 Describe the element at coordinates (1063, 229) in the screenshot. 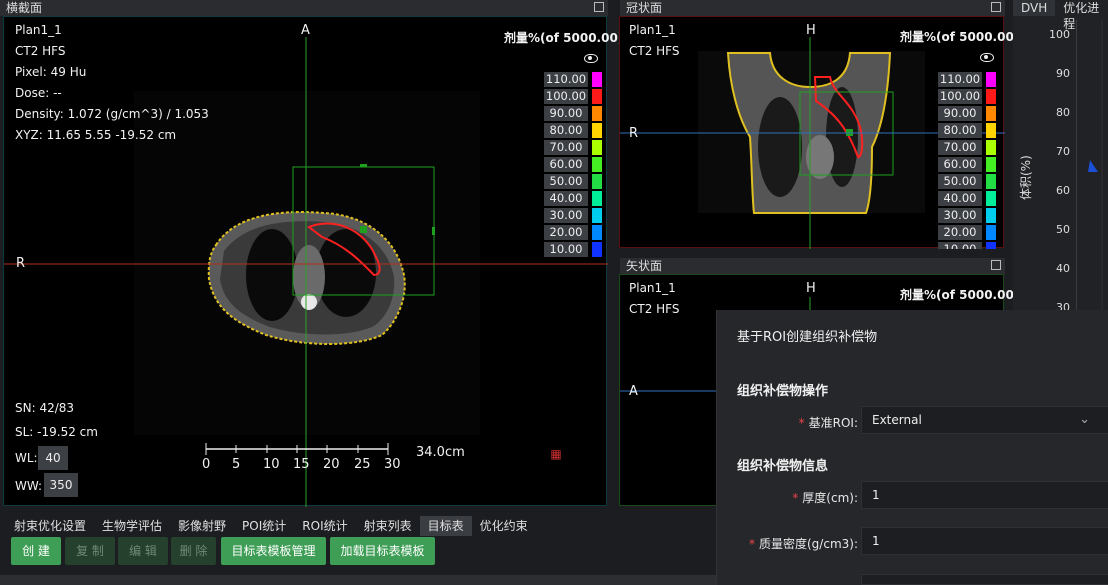

I see `dvh-y-tick: 50` at that location.